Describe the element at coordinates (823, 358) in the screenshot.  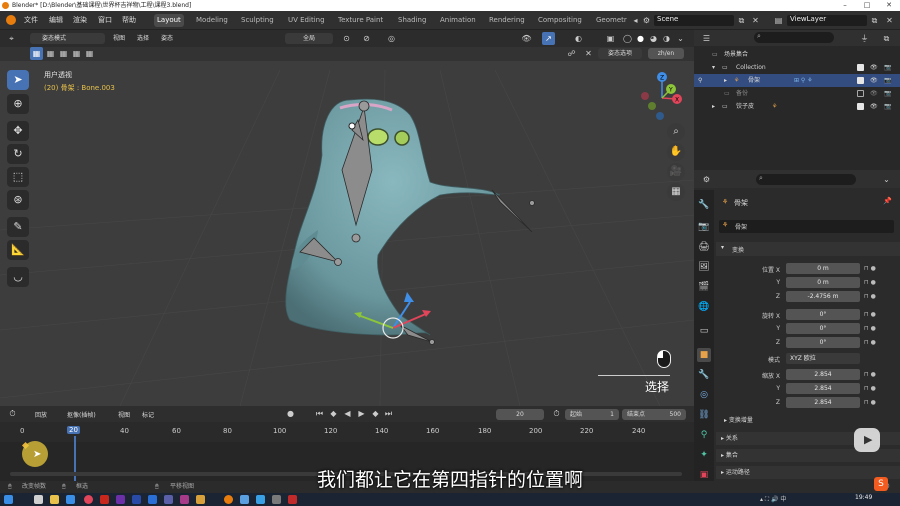
I see `rotation-mode-dropdown: XYZ 欧拉` at that location.